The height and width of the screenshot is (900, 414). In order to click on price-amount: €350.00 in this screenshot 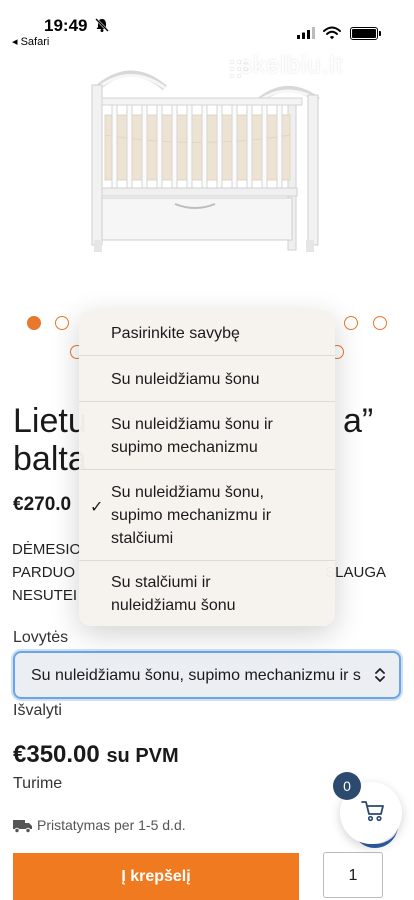, I will do `click(56, 754)`.